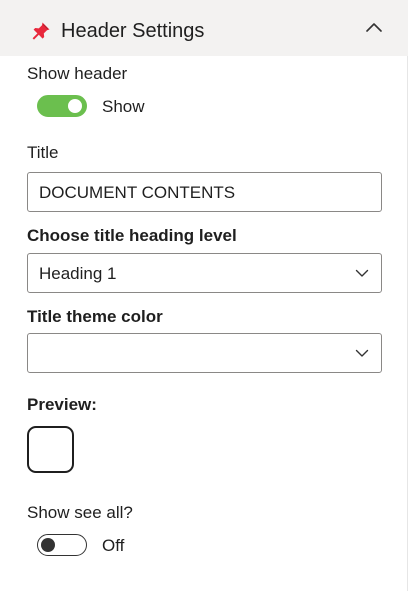  What do you see at coordinates (204, 353) in the screenshot?
I see `theme-color-select` at bounding box center [204, 353].